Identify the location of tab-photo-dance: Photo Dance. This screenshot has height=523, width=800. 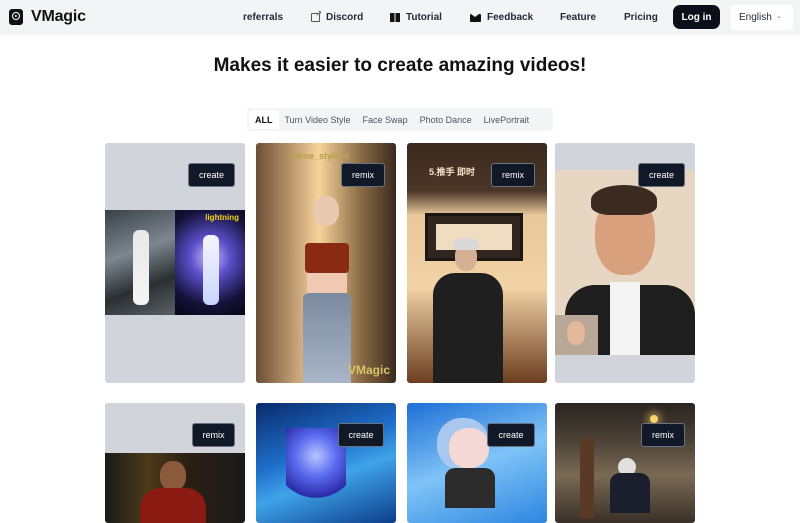
(446, 119).